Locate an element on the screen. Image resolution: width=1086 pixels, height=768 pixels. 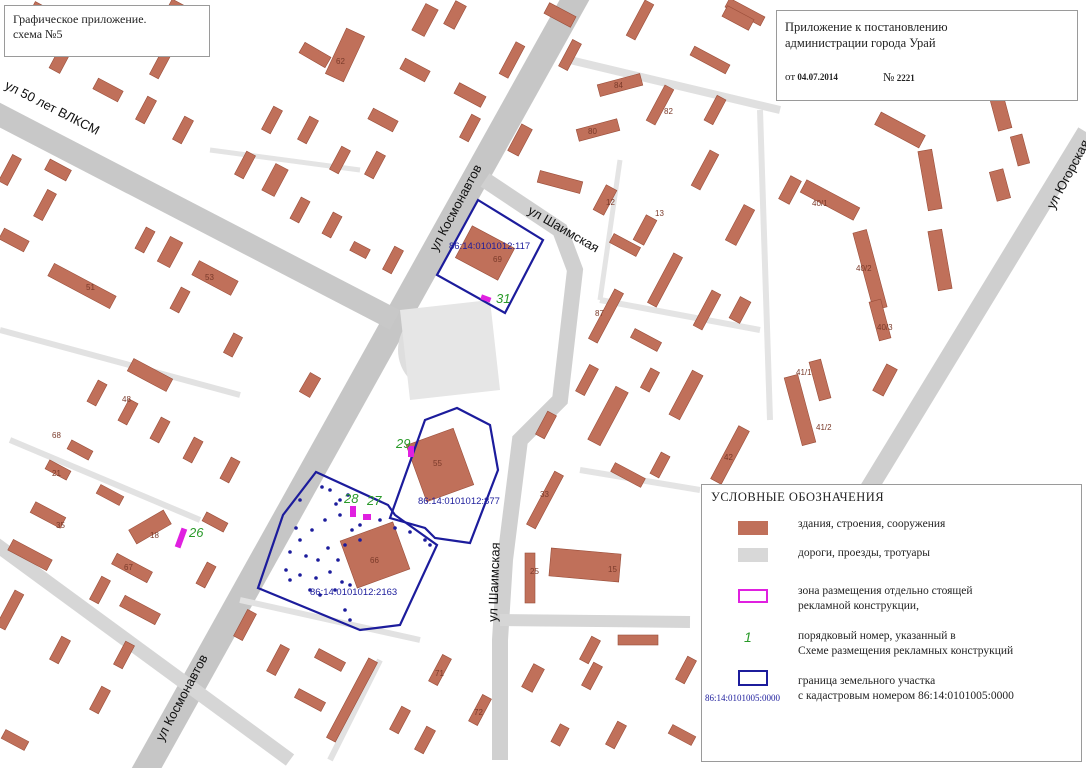
legend-parcel-line-2: с кадастровым номером 86:14:0101005:0000 is located at coordinates (906, 696).